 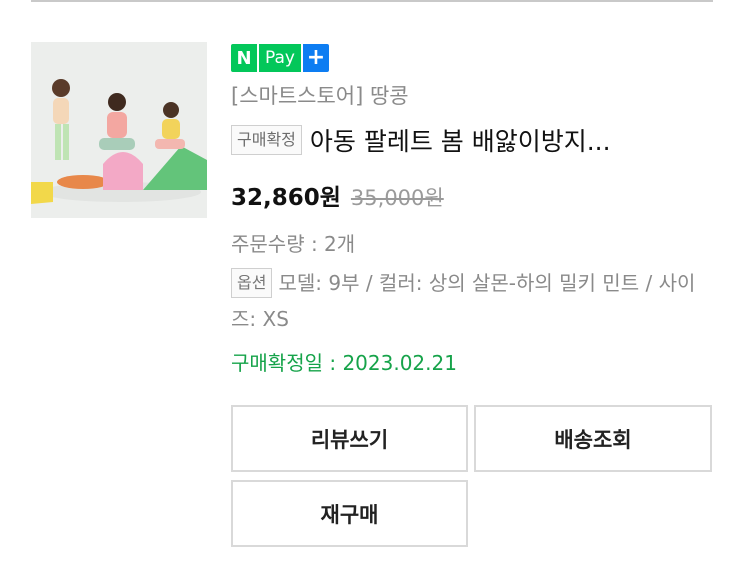 What do you see at coordinates (349, 513) in the screenshot?
I see `repurchase-button: 재구매` at bounding box center [349, 513].